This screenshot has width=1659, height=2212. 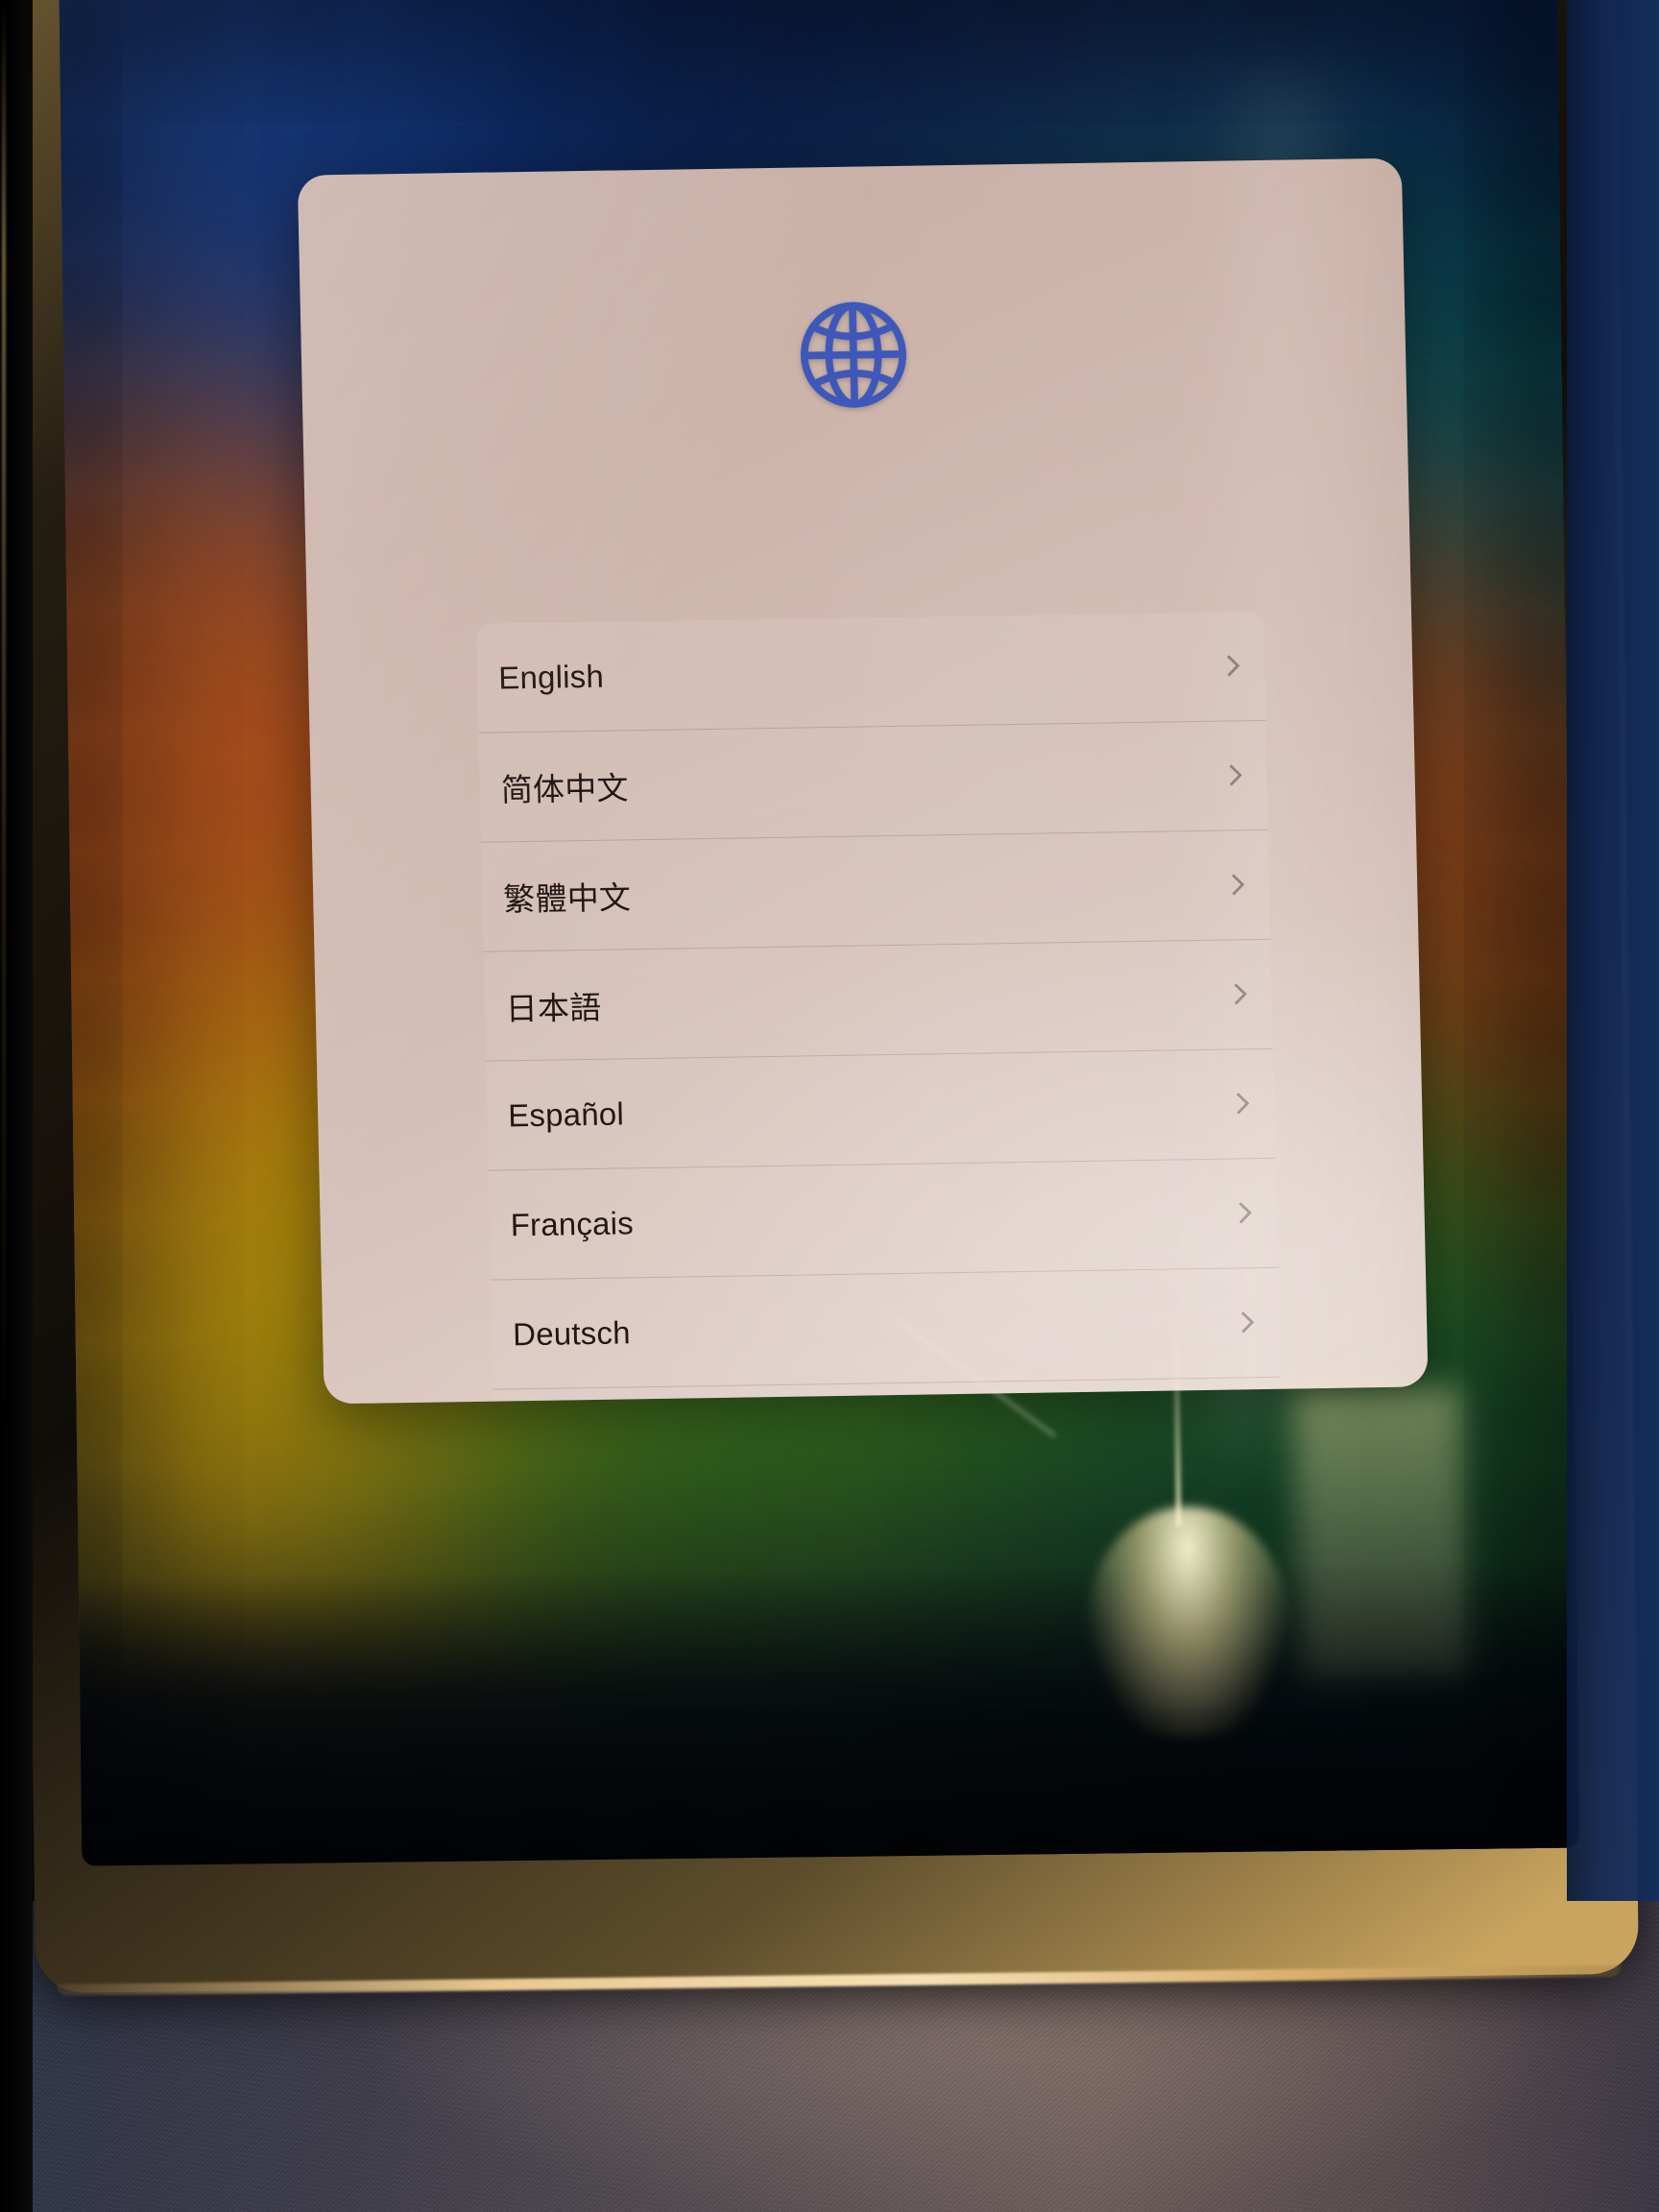 What do you see at coordinates (4, 720) in the screenshot?
I see `left-rim-highlight` at bounding box center [4, 720].